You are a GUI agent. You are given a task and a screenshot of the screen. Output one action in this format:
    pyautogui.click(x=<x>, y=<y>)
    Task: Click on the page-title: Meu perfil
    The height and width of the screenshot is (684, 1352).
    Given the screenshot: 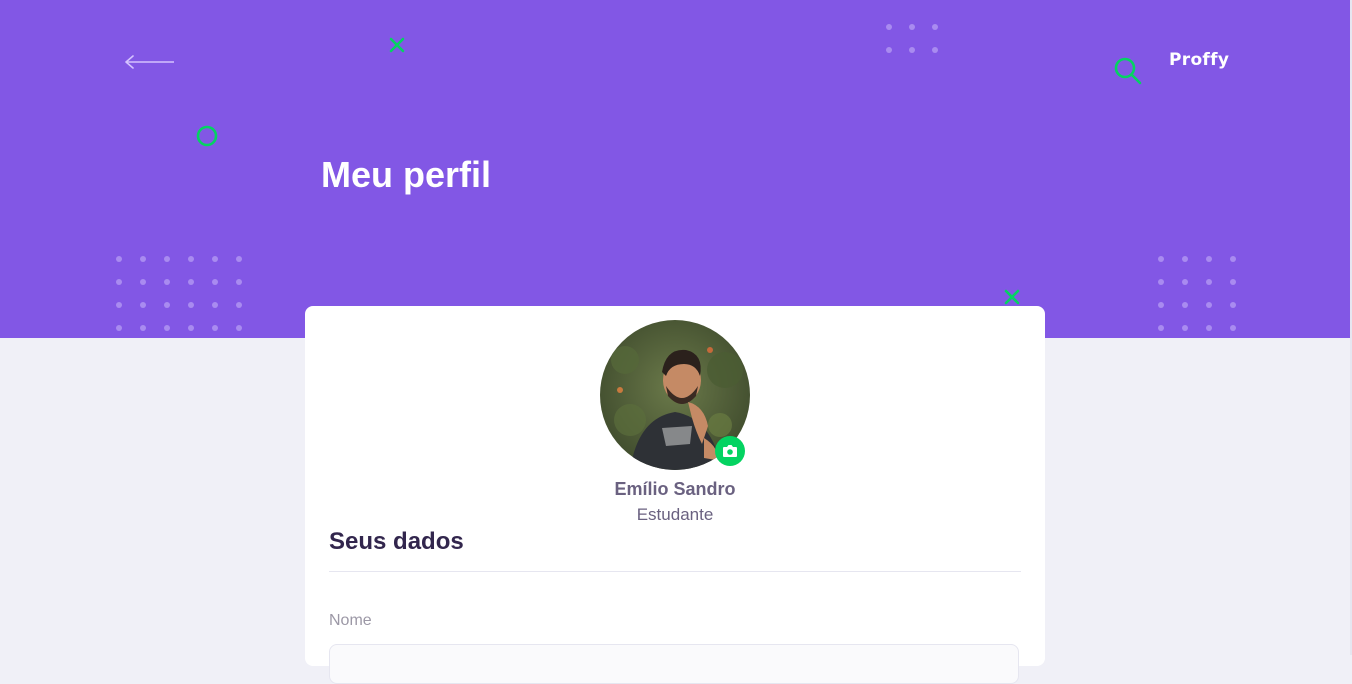 What is the action you would take?
    pyautogui.click(x=406, y=174)
    